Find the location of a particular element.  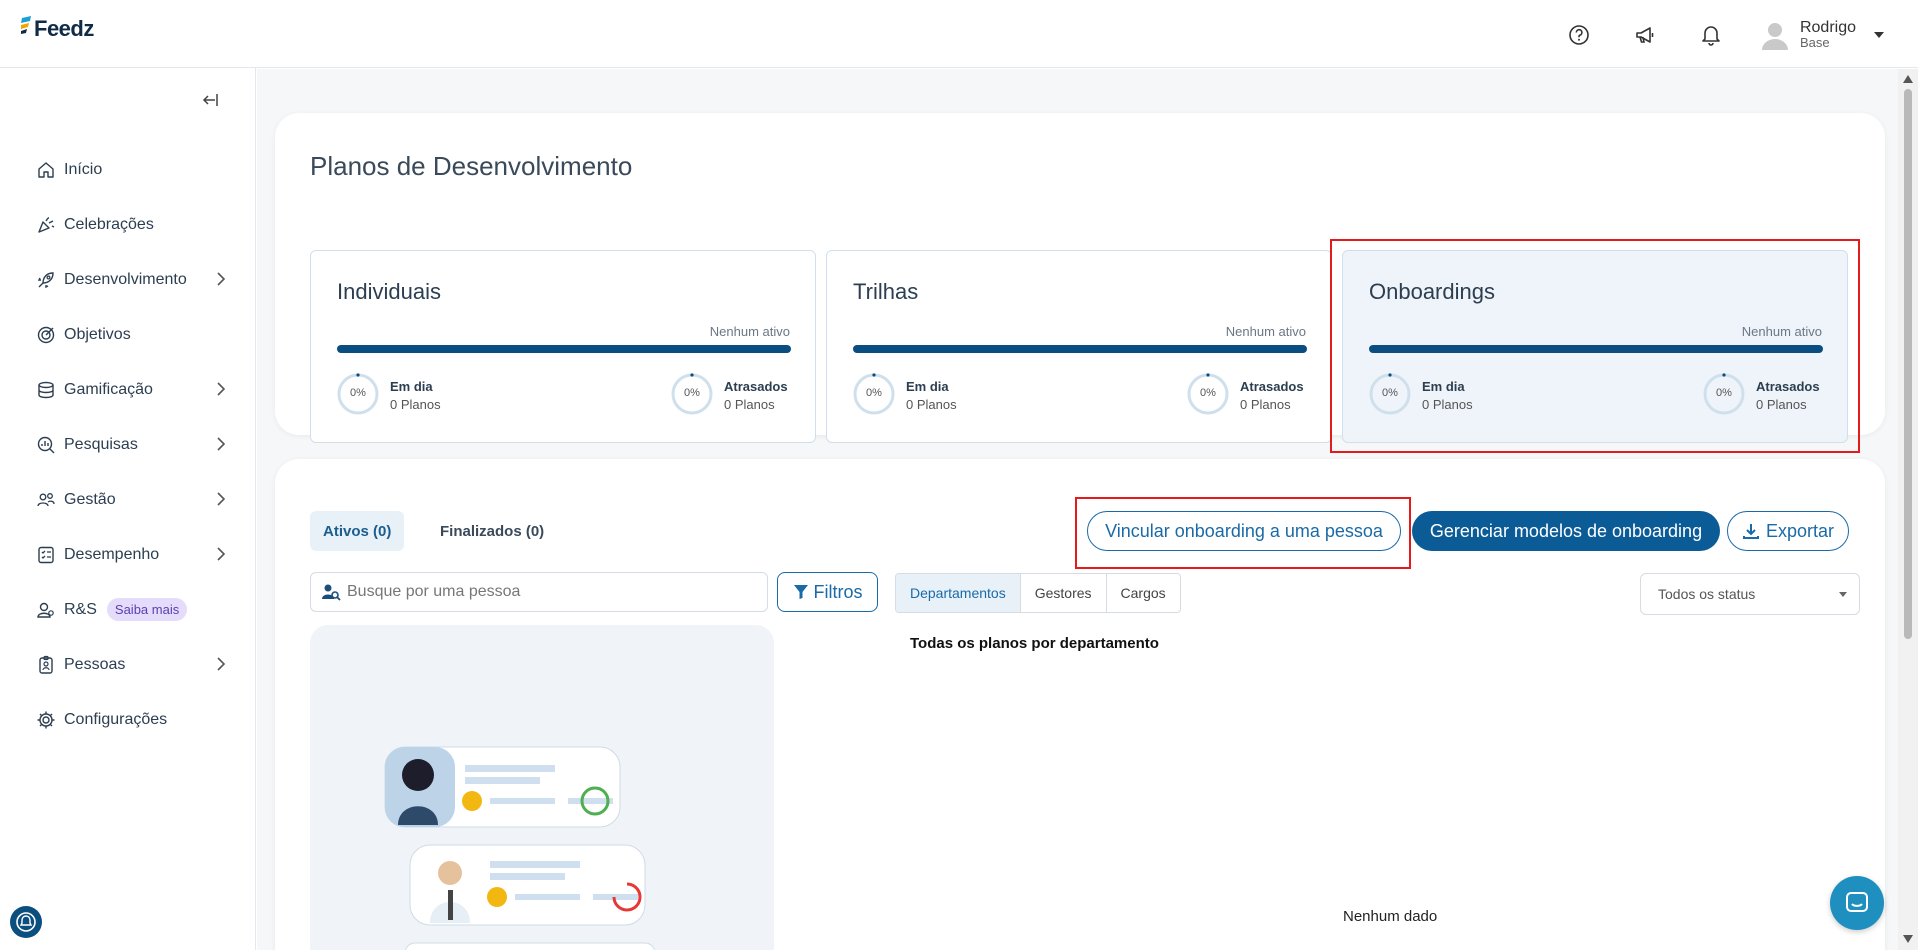

filters-label: Filtros is located at coordinates (838, 591).